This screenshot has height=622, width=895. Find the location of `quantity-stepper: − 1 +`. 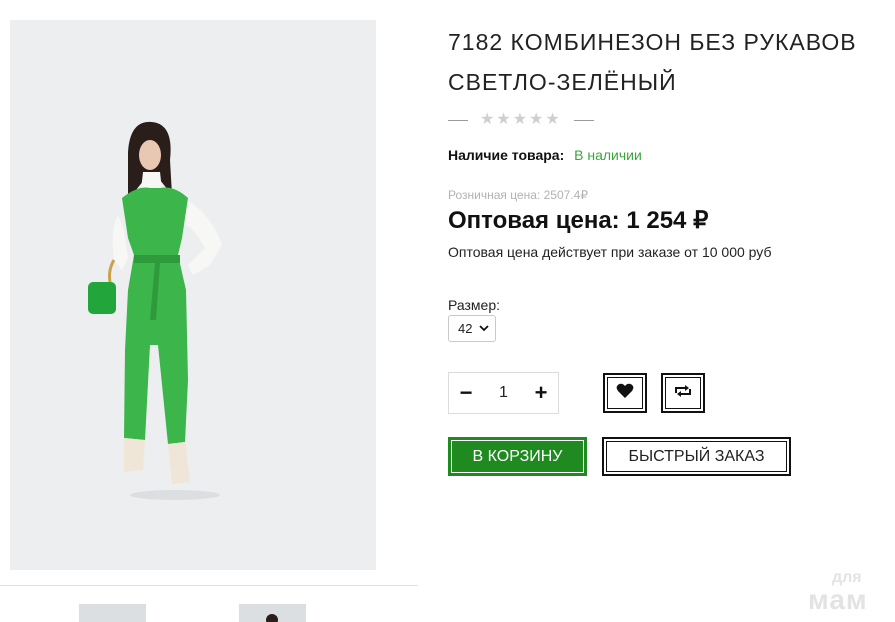

quantity-stepper: − 1 + is located at coordinates (503, 393).